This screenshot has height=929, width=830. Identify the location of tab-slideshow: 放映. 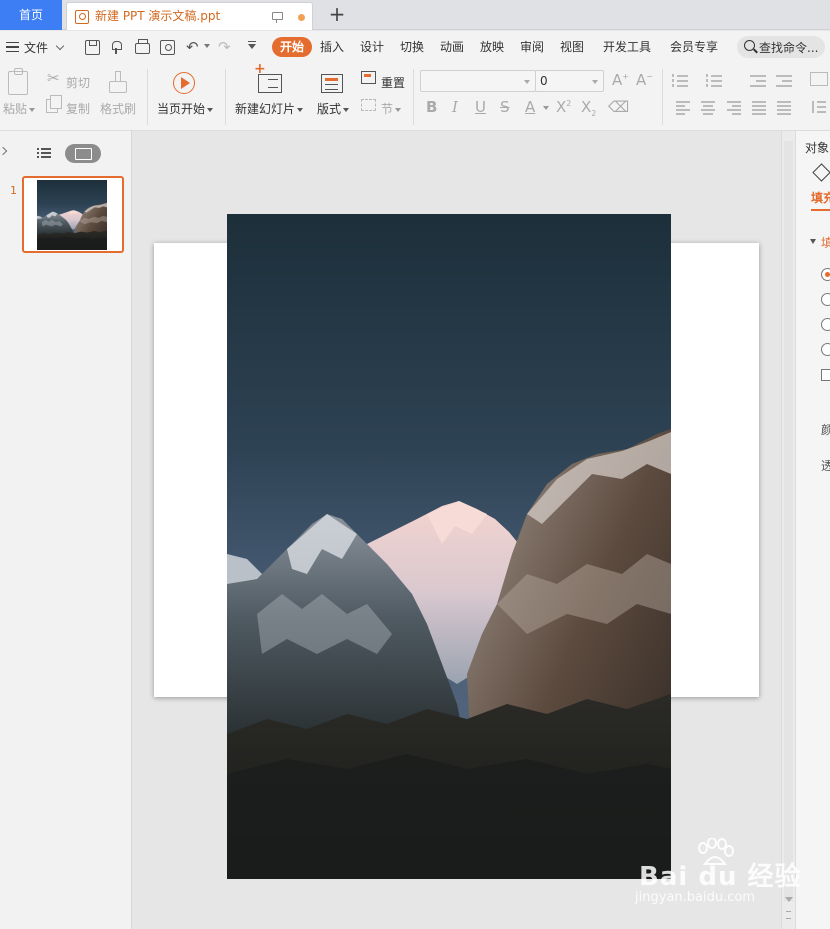
(492, 47).